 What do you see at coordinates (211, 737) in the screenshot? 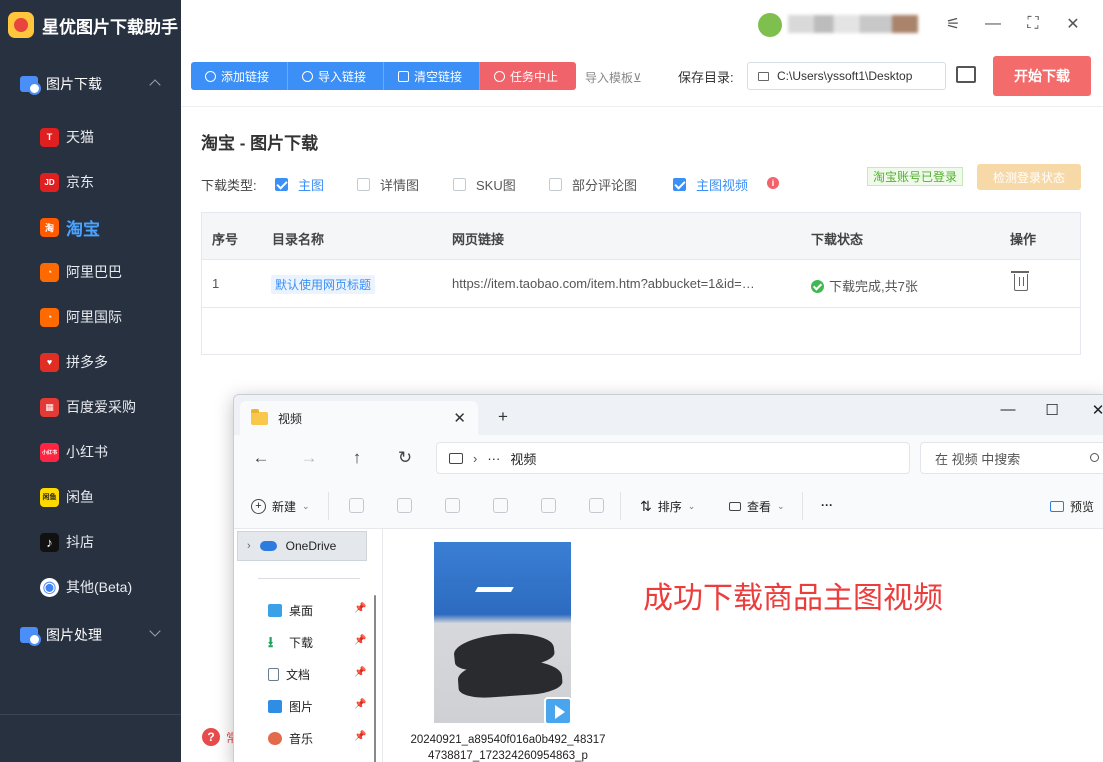
I see `help-icon: ?` at bounding box center [211, 737].